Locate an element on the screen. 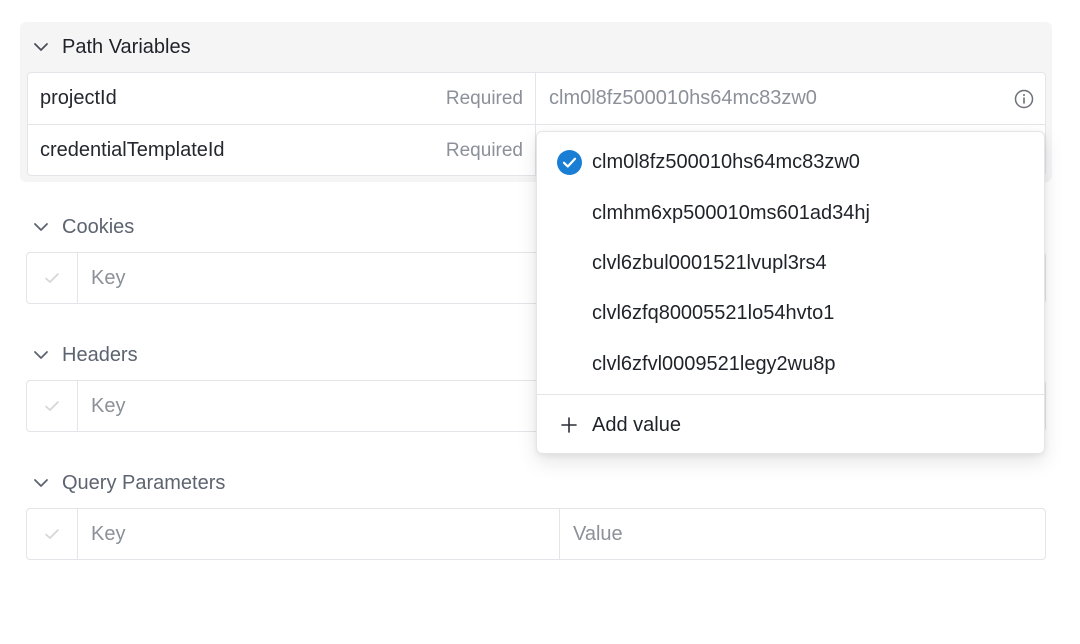  param-value: clm0l8fz500010hs64mc83zw0 is located at coordinates (683, 98).